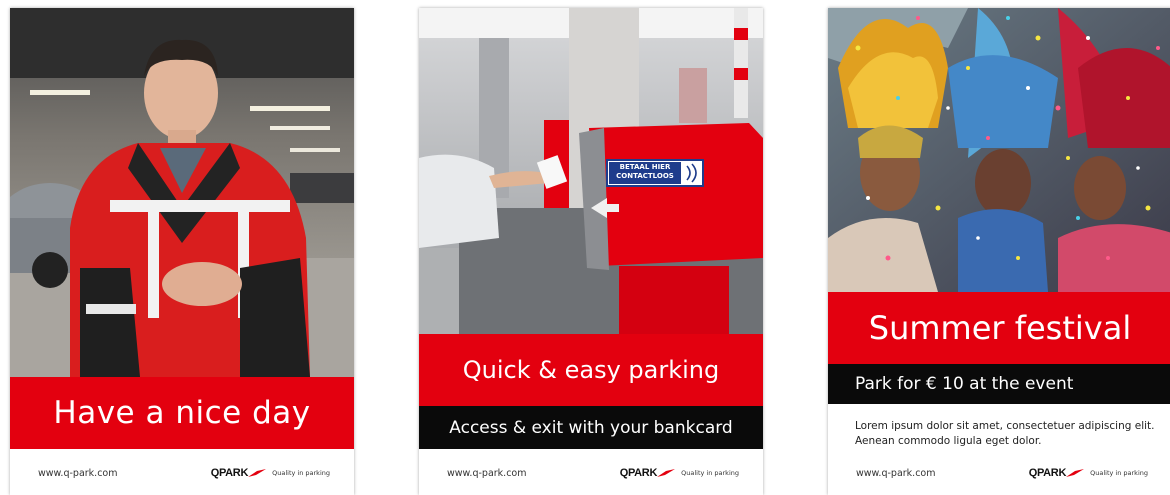 Image resolution: width=1170 pixels, height=495 pixels. Describe the element at coordinates (182, 413) in the screenshot. I see `headline-banner: Have a nice day` at that location.